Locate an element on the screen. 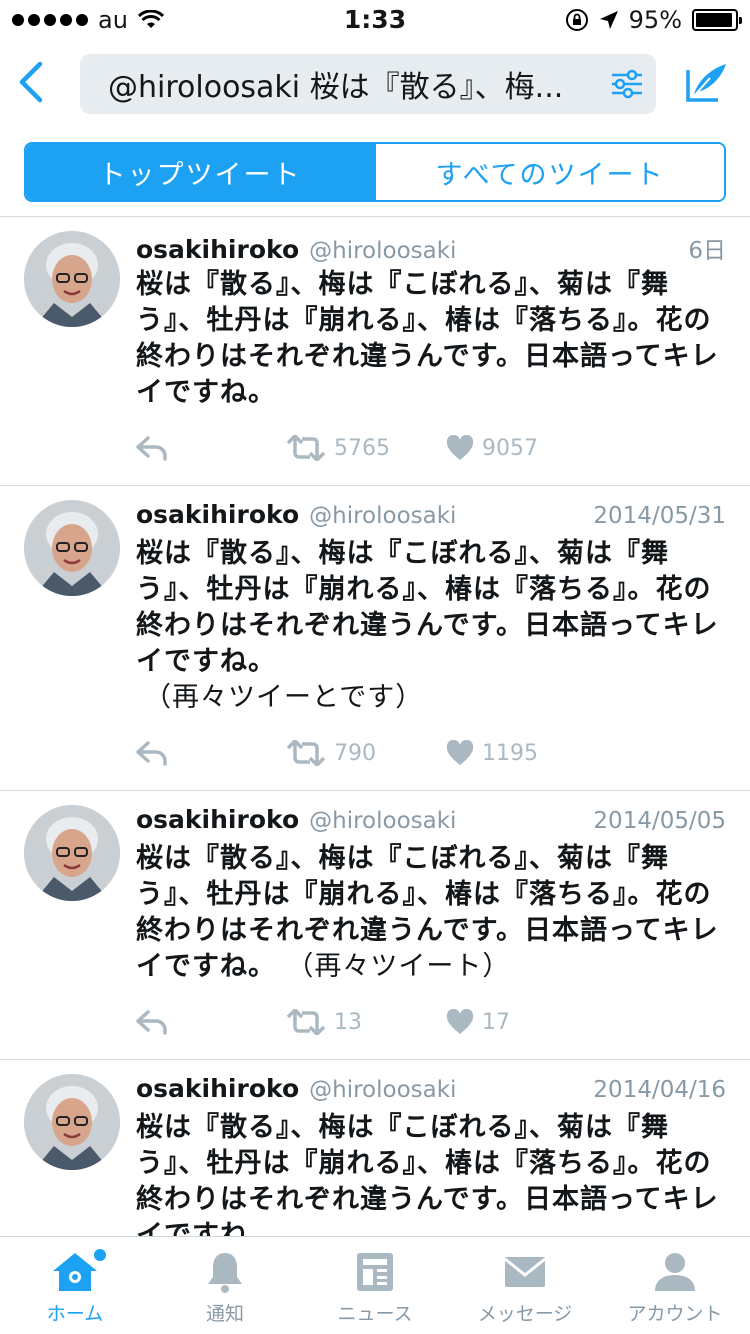 This screenshot has height=1334, width=750. retweet-button: 790 is located at coordinates (366, 753).